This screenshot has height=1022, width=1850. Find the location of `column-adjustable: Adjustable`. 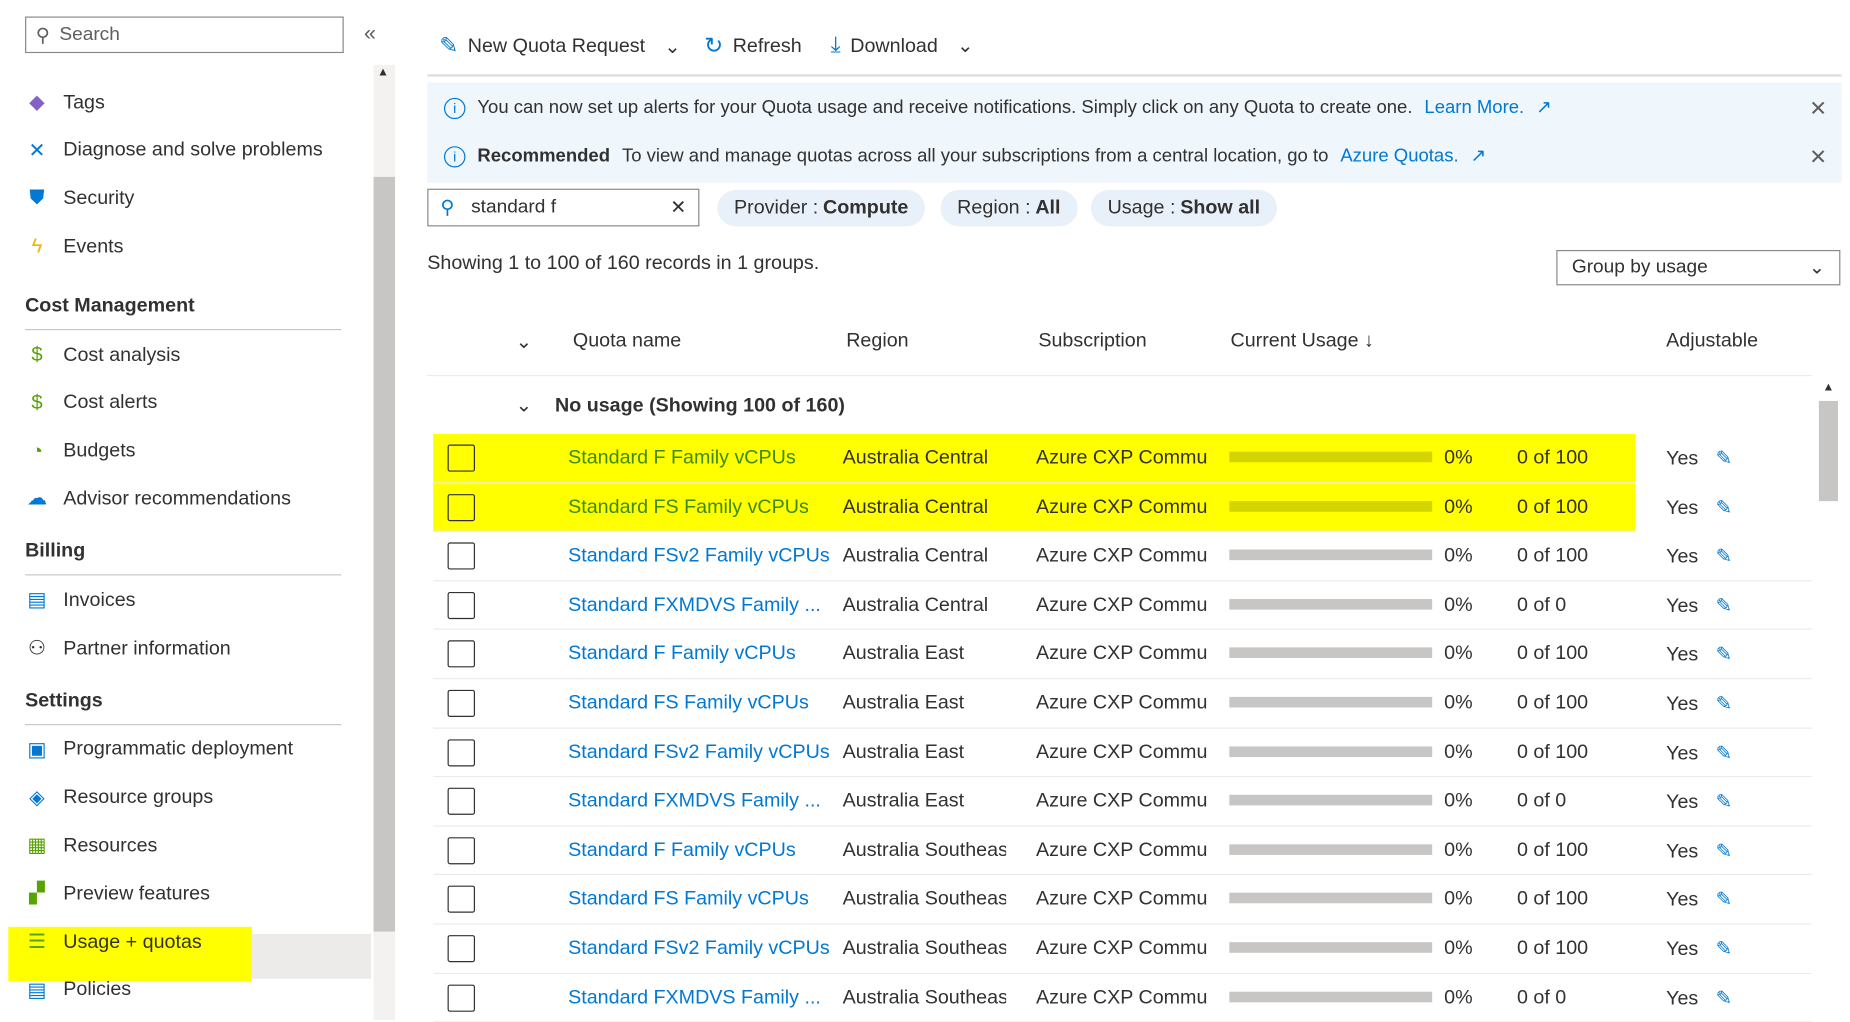

column-adjustable: Adjustable is located at coordinates (1712, 341).